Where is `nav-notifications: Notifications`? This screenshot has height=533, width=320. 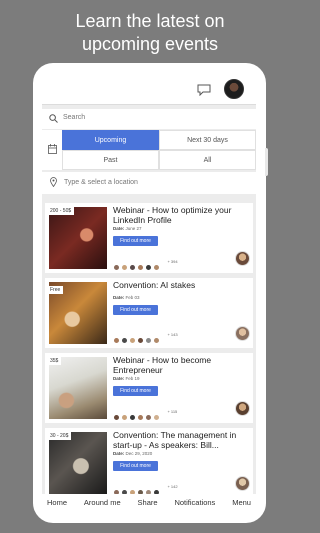 nav-notifications: Notifications is located at coordinates (194, 502).